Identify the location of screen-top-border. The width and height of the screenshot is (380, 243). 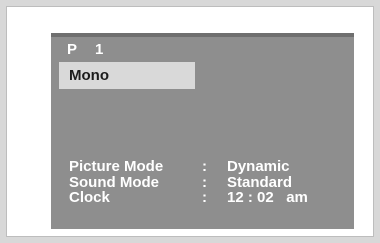
(202, 35).